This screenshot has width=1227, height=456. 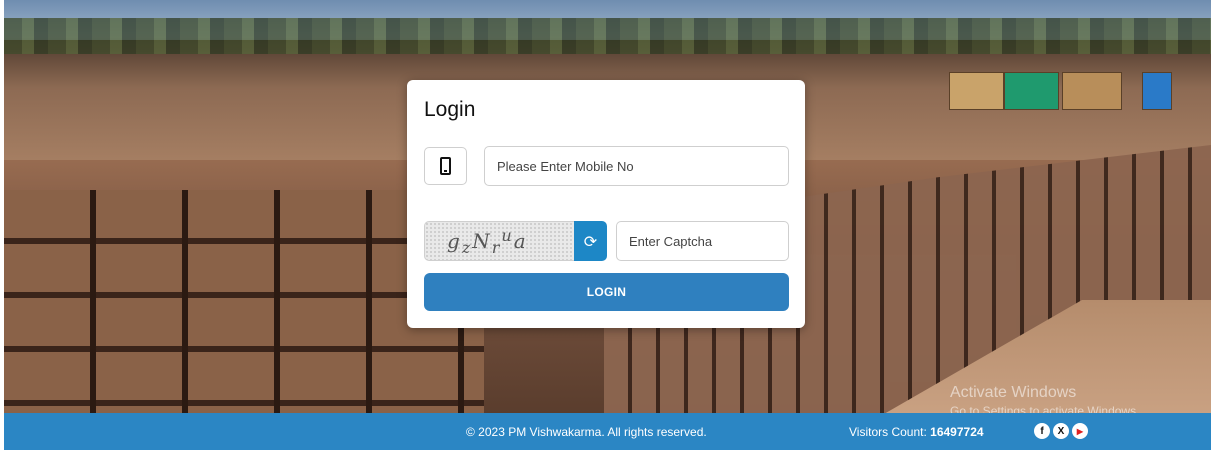 I want to click on captcha-char: N, so click(x=482, y=241).